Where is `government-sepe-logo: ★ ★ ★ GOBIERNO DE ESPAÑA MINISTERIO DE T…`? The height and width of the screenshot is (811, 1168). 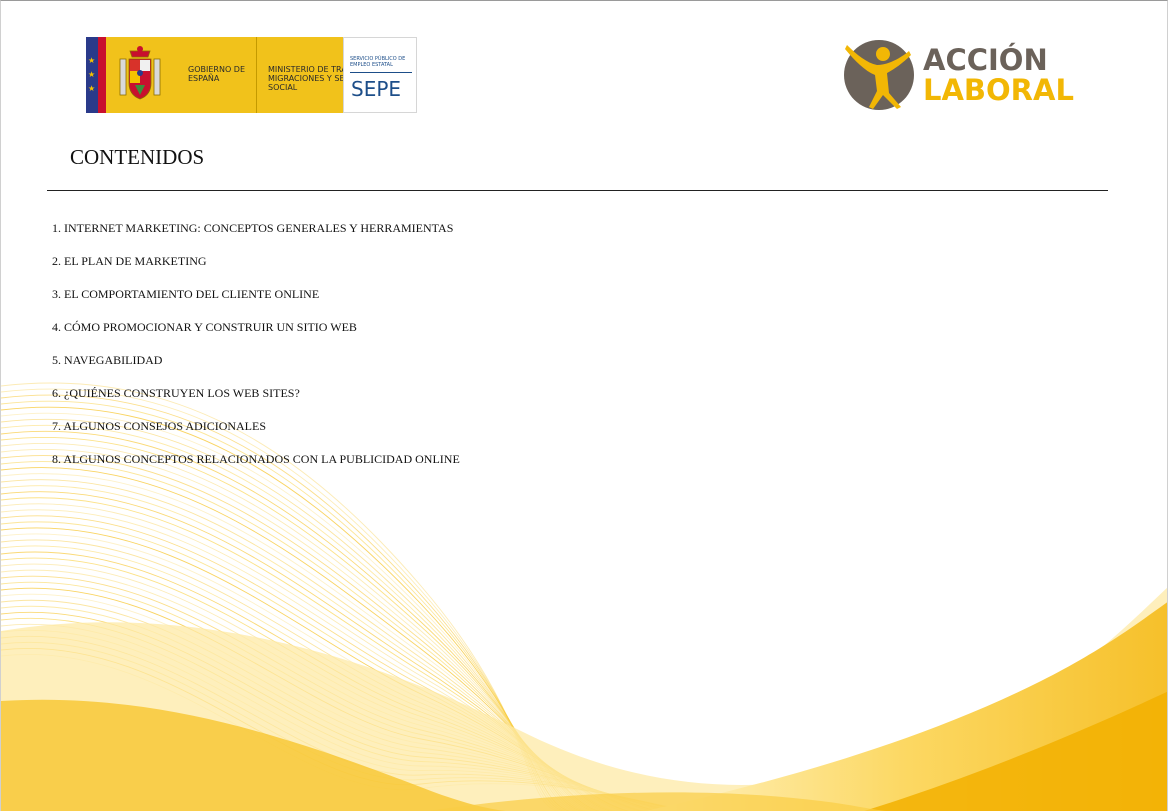
government-sepe-logo: ★ ★ ★ GOBIERNO DE ESPAÑA MINISTERIO DE T… is located at coordinates (281, 75).